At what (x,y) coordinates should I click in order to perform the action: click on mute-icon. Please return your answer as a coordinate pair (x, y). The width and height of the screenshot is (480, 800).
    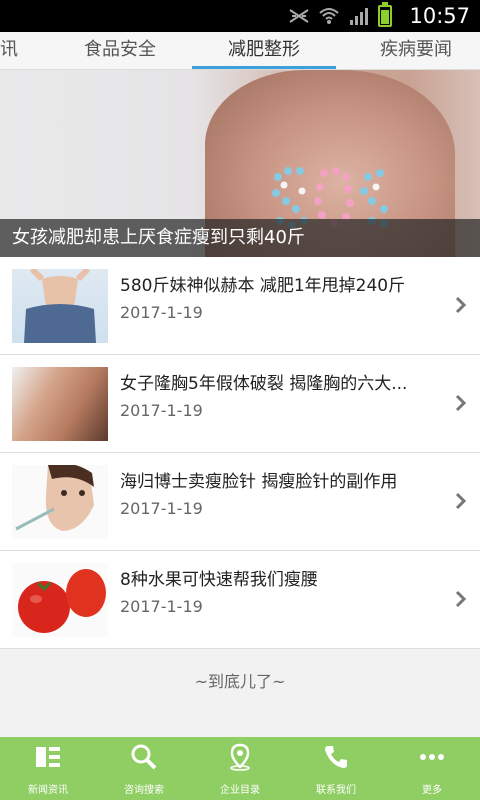
    Looking at the image, I should click on (299, 16).